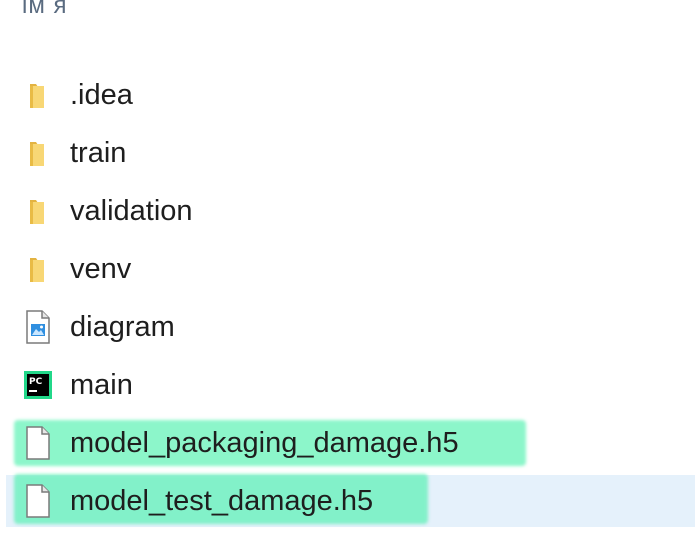 The width and height of the screenshot is (695, 540). What do you see at coordinates (347, 327) in the screenshot?
I see `list-item-diagram: diagram` at bounding box center [347, 327].